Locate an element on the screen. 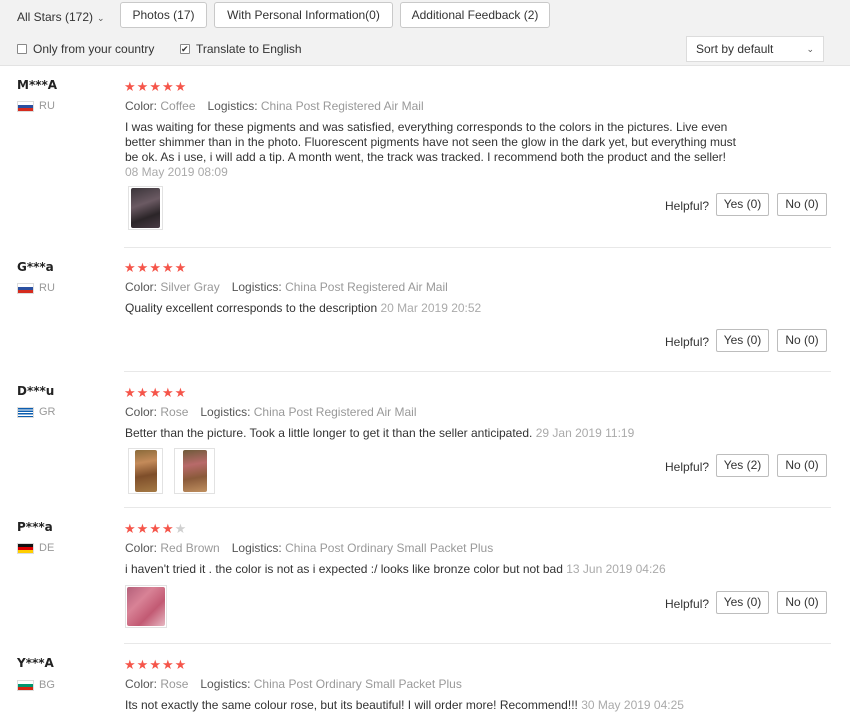 This screenshot has height=728, width=850. star-filter-dropdown: All Stars (172) ⌄ is located at coordinates (61, 17).